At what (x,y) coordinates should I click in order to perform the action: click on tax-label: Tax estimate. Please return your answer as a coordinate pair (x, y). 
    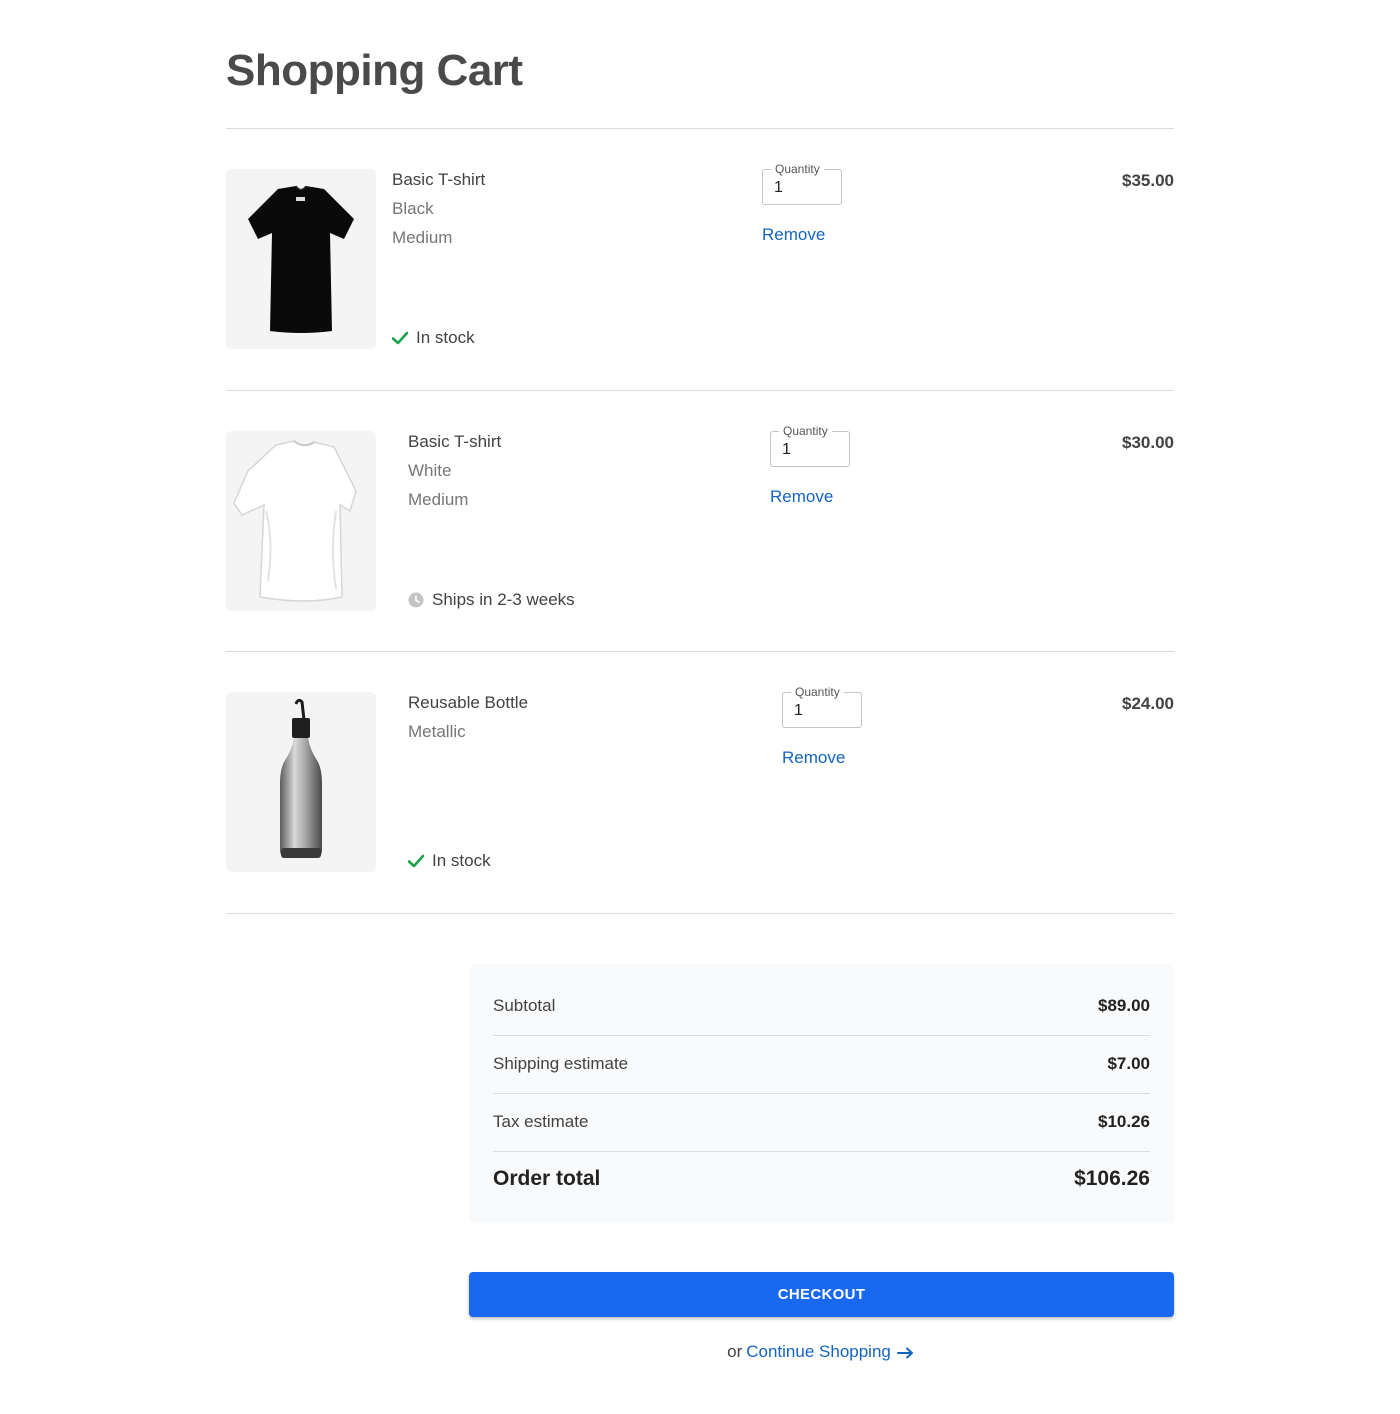
    Looking at the image, I should click on (541, 1121).